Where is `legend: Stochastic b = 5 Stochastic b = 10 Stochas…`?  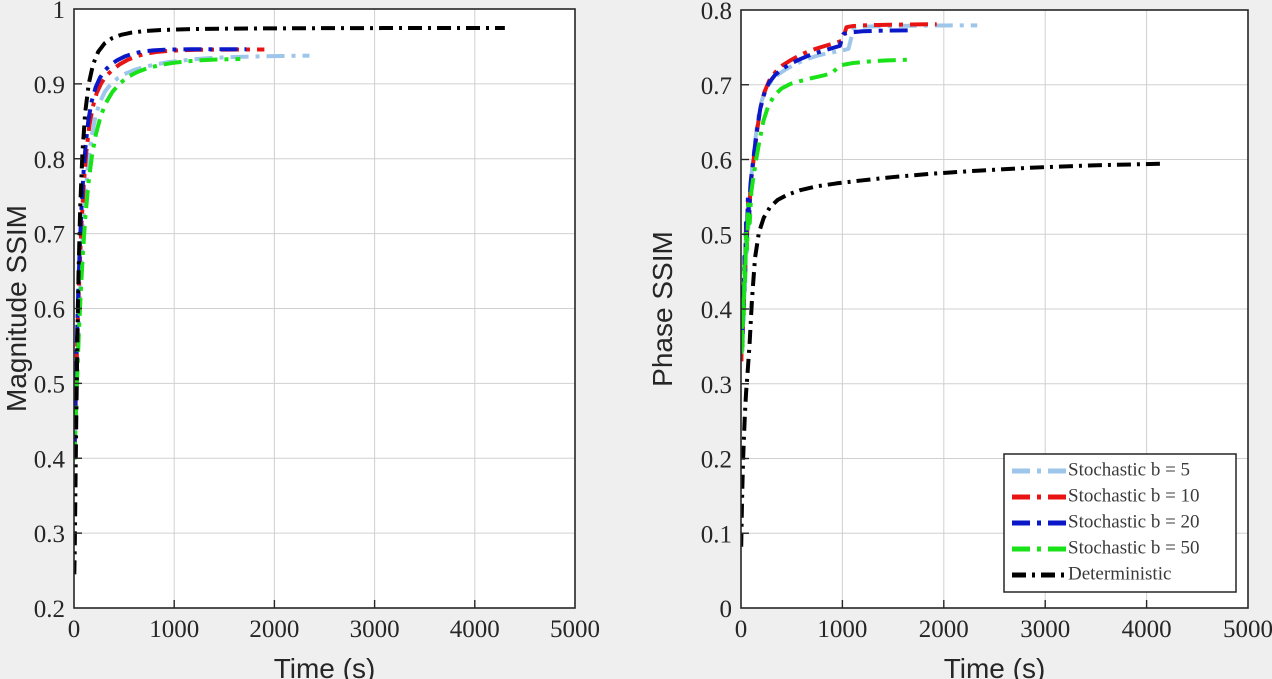
legend: Stochastic b = 5 Stochastic b = 10 Stochas… is located at coordinates (1120, 523).